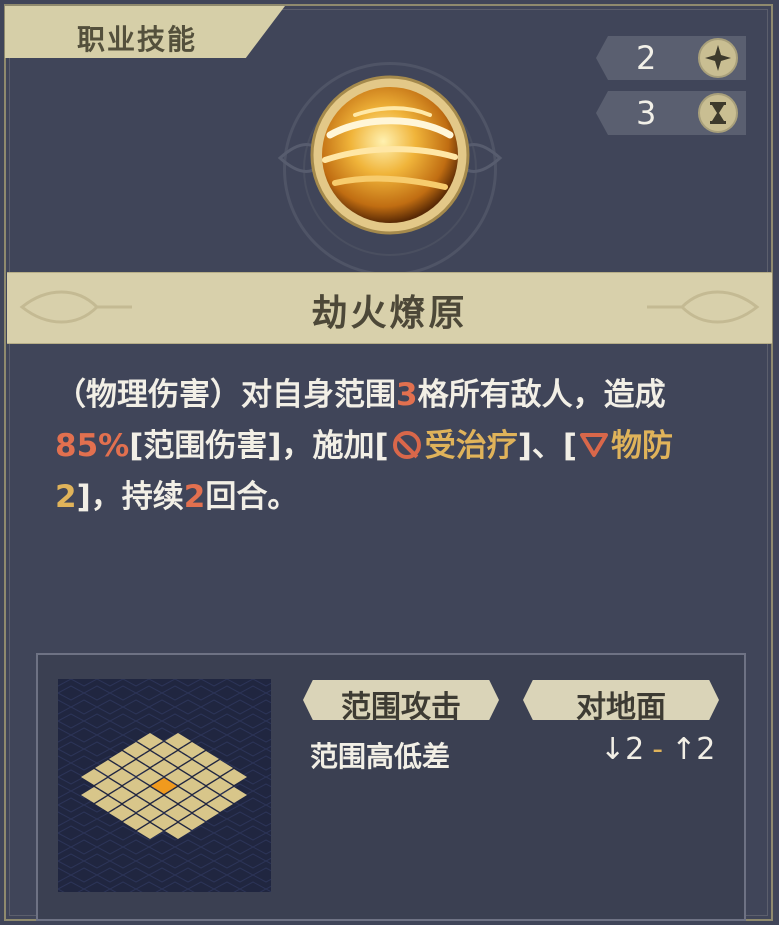 The image size is (779, 925). What do you see at coordinates (401, 707) in the screenshot?
I see `tag-area-attack-label: 范围攻击` at bounding box center [401, 707].